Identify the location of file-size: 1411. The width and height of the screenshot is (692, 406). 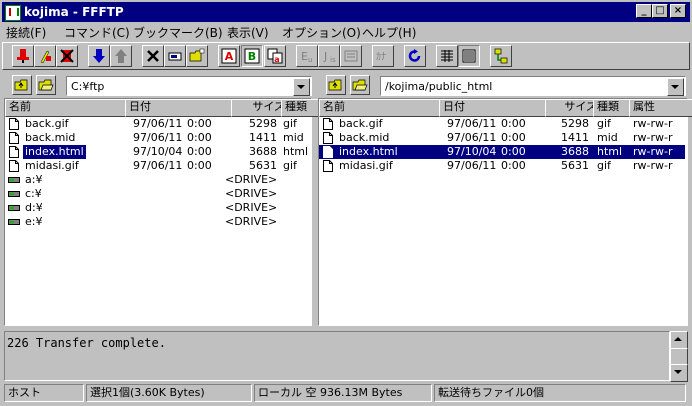
(575, 137).